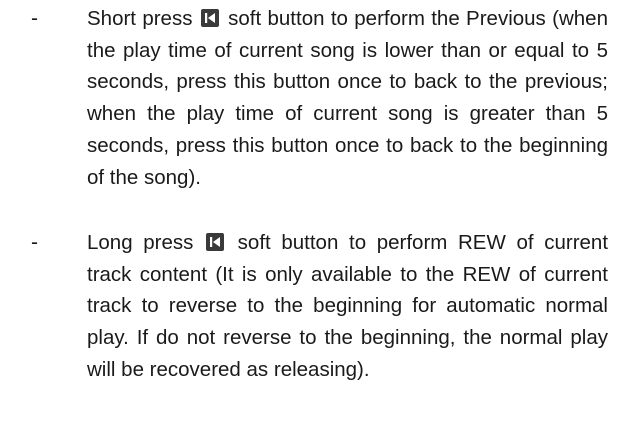  Describe the element at coordinates (143, 18) in the screenshot. I see `text-before-icon: Short press` at that location.